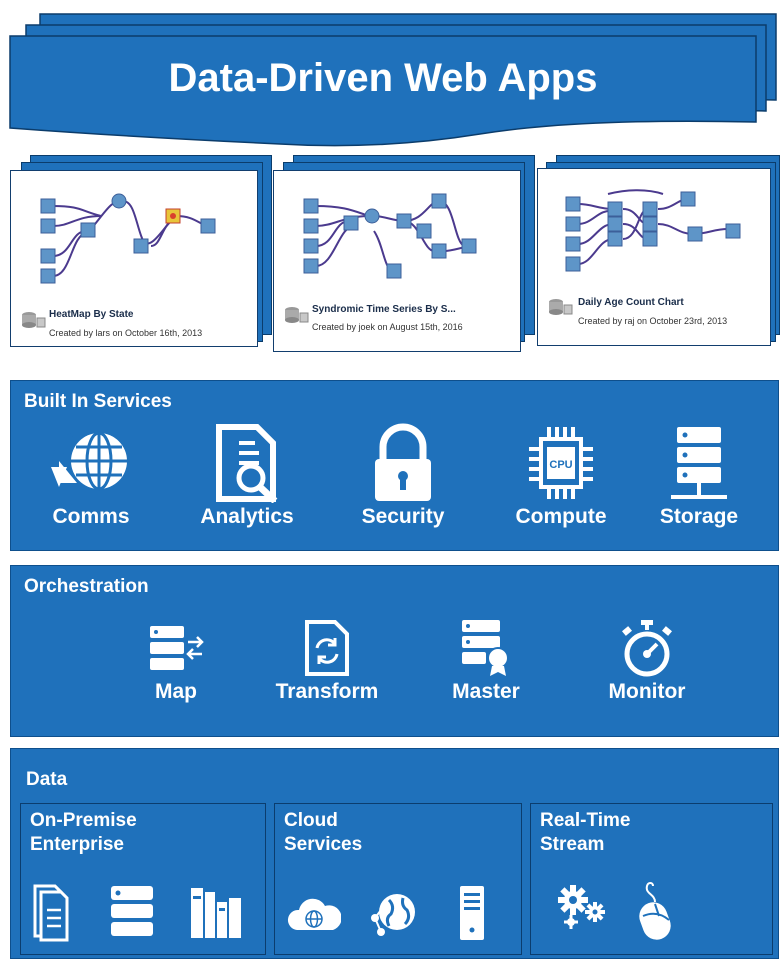  What do you see at coordinates (132, 911) in the screenshot?
I see `server-icon` at bounding box center [132, 911].